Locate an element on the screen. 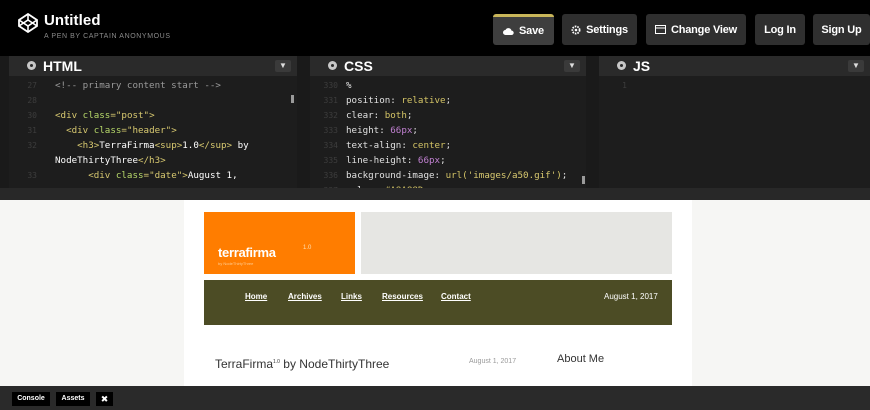  html-code-line: NodeThirtyThree</h3> is located at coordinates (153, 160).